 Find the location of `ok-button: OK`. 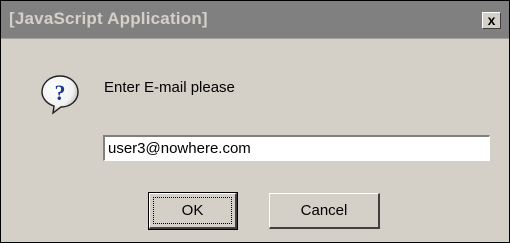

ok-button: OK is located at coordinates (193, 211).